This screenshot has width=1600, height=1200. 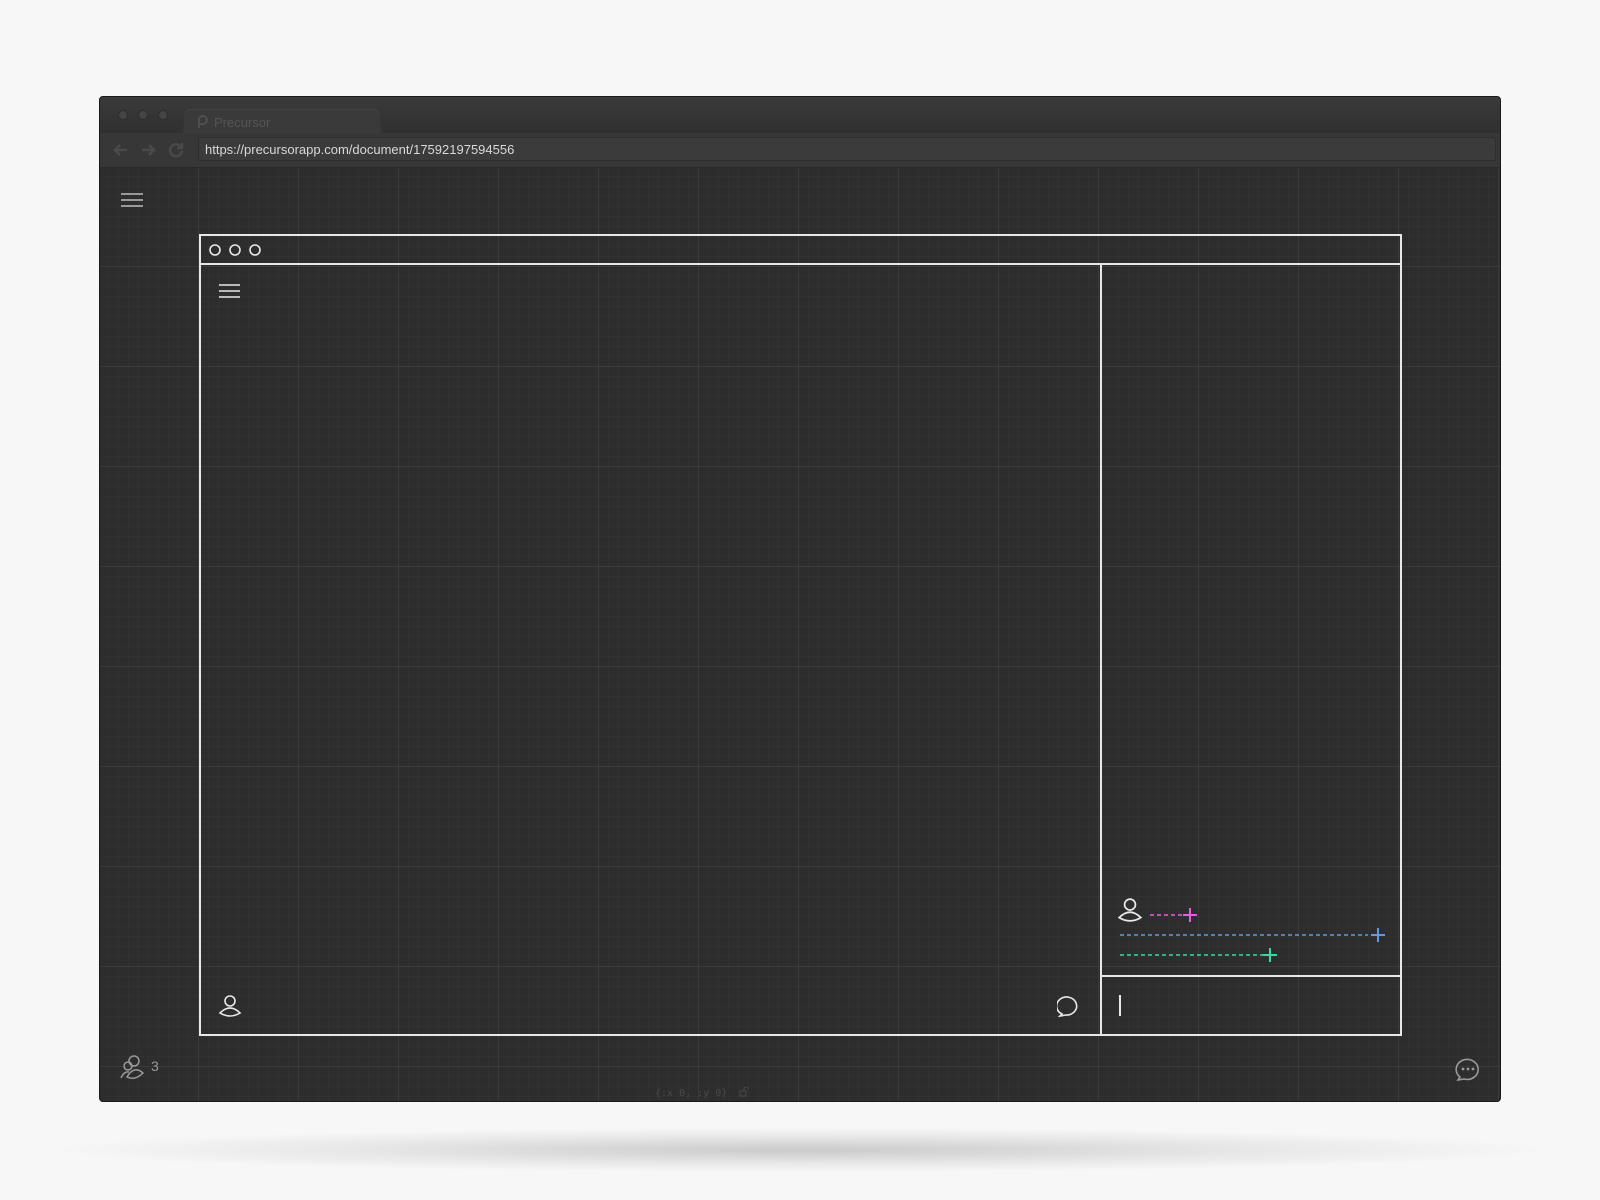 What do you see at coordinates (1173, 915) in the screenshot?
I see `collaborator-cursor-pink` at bounding box center [1173, 915].